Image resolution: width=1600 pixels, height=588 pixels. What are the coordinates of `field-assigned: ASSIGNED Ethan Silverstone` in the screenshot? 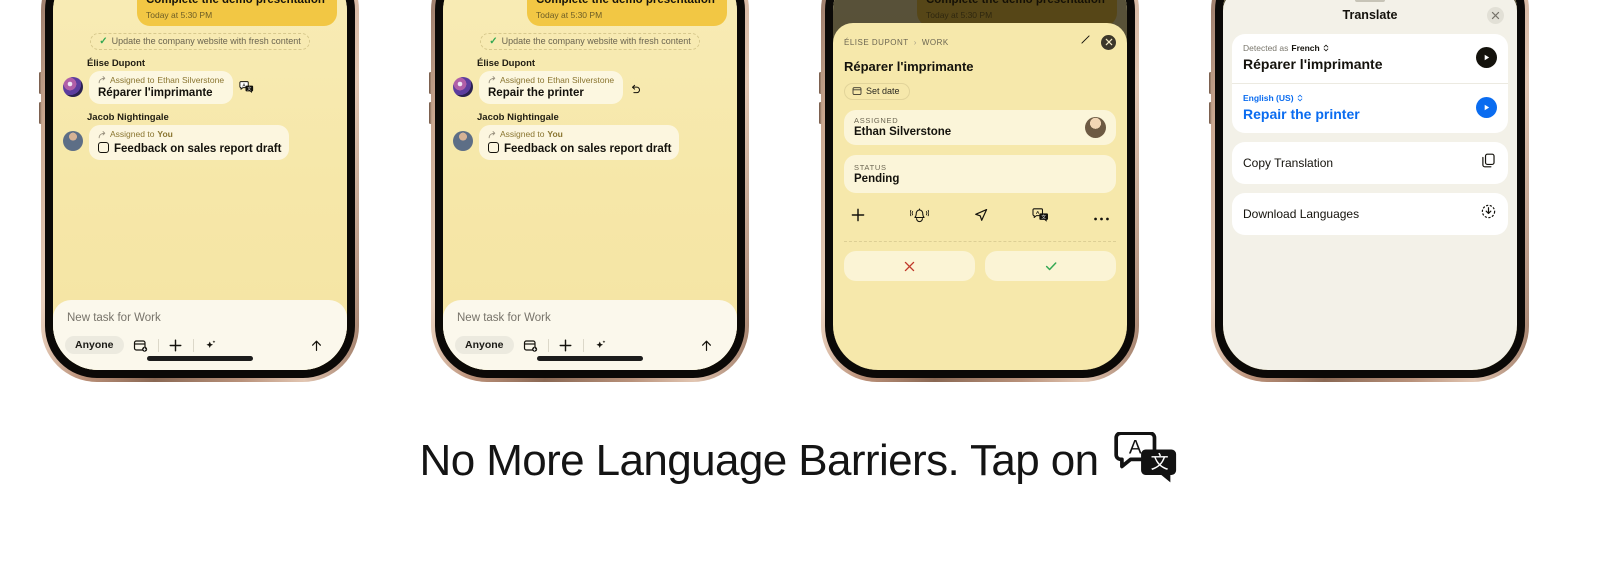 It's located at (980, 127).